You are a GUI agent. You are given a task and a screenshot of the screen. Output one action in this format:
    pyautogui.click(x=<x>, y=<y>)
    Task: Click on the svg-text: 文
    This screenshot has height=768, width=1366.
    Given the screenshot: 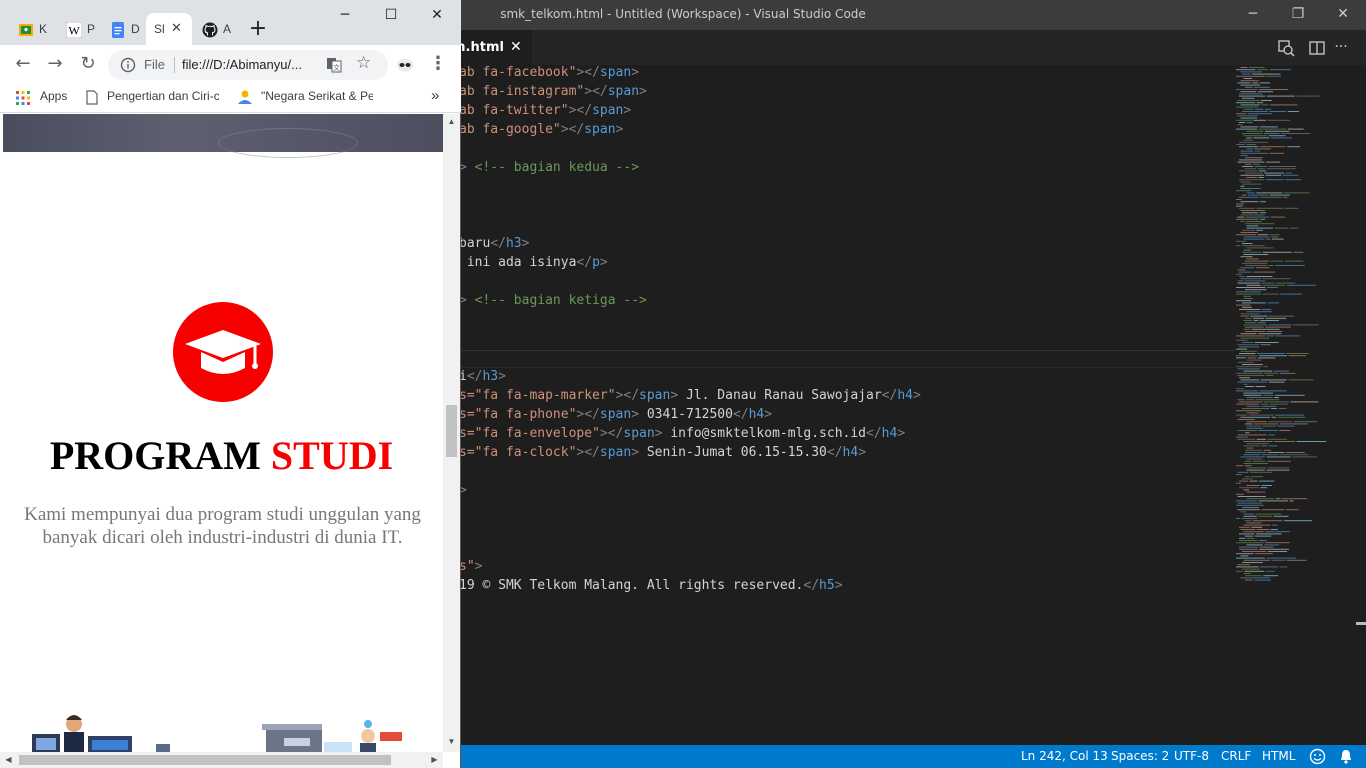 What is the action you would take?
    pyautogui.click(x=336, y=67)
    